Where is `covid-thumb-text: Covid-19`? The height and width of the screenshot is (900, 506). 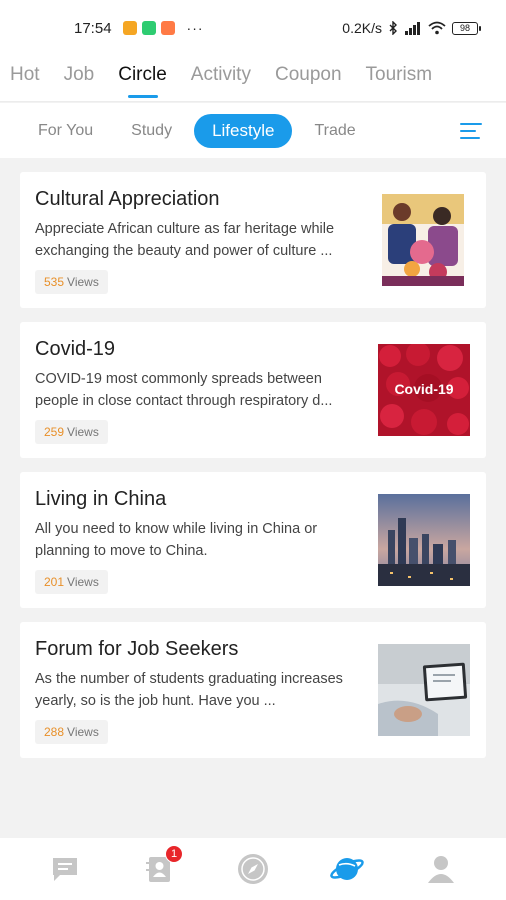
covid-thumb-text: Covid-19 is located at coordinates (423, 389).